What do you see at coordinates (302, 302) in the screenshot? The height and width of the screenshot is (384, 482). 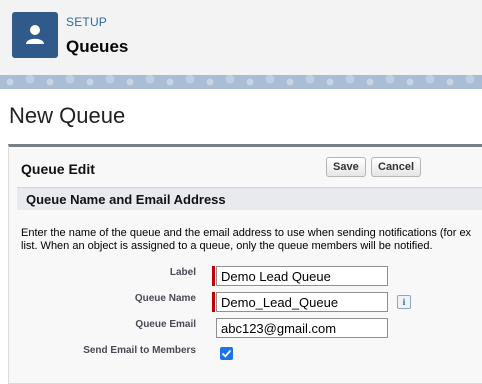 I see `queue-name-input` at bounding box center [302, 302].